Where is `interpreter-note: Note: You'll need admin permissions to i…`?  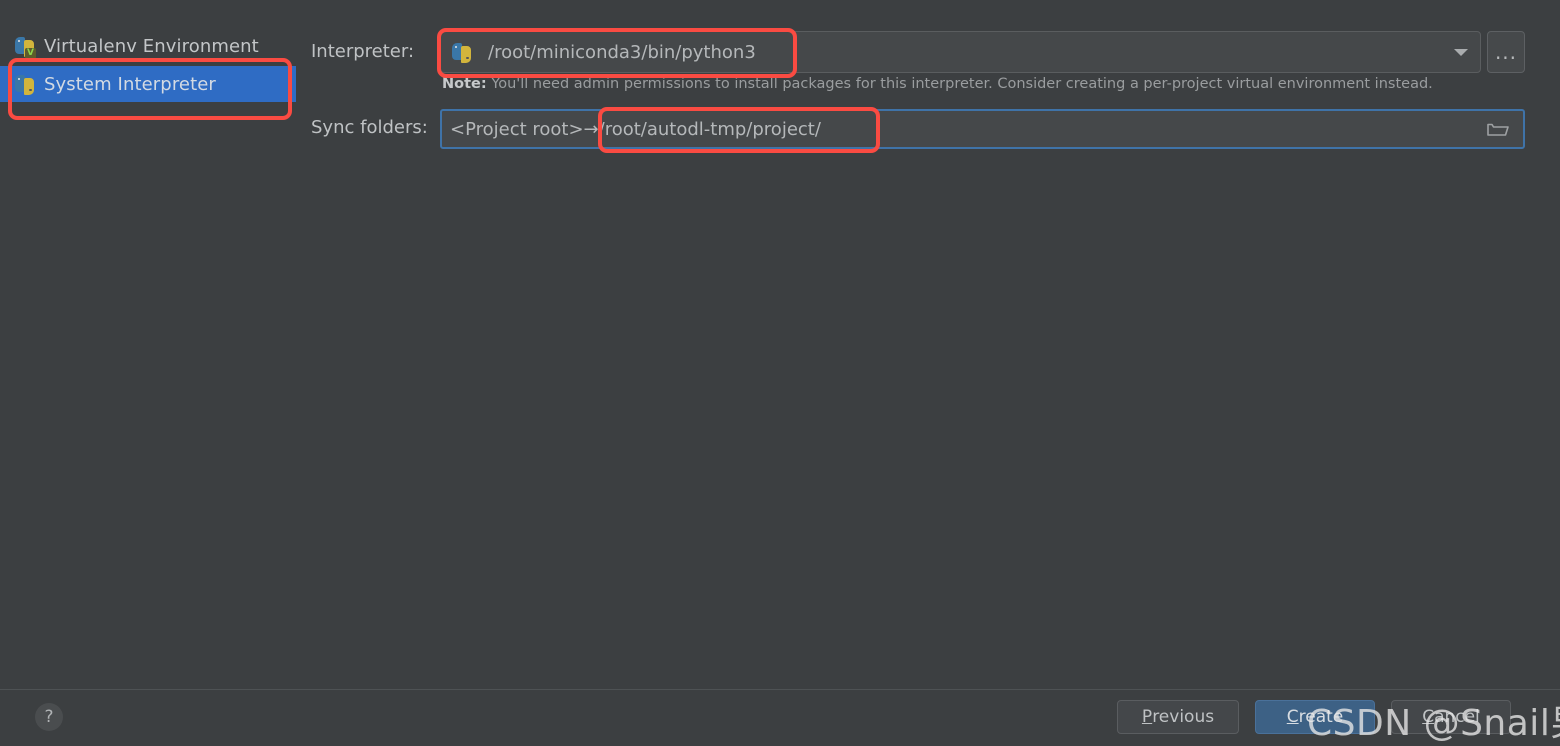 interpreter-note: Note: You'll need admin permissions to i… is located at coordinates (937, 84).